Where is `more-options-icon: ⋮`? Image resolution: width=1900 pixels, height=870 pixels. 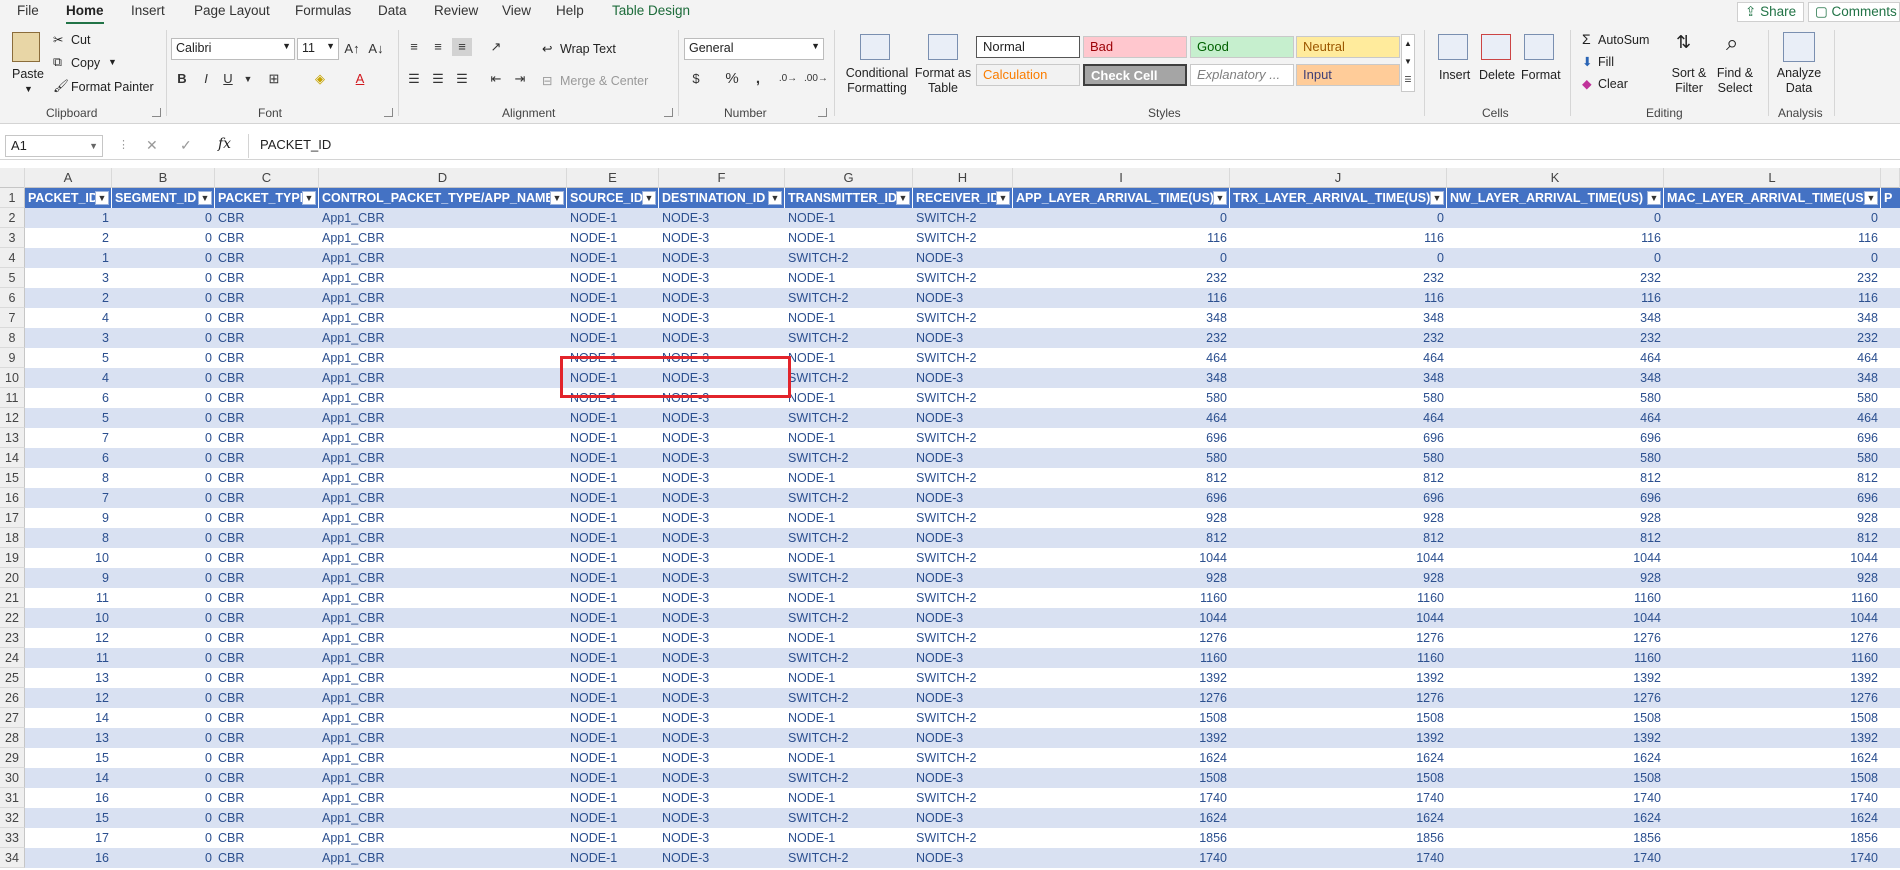 more-options-icon: ⋮ is located at coordinates (123, 144).